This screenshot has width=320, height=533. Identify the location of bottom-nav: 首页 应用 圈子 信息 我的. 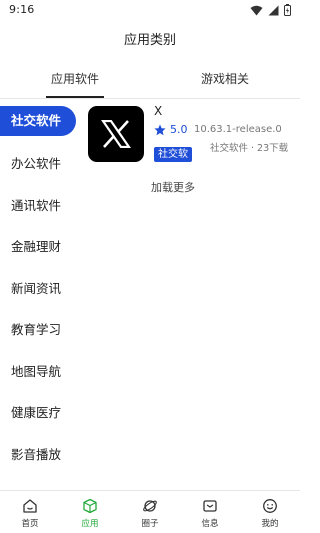
(150, 511).